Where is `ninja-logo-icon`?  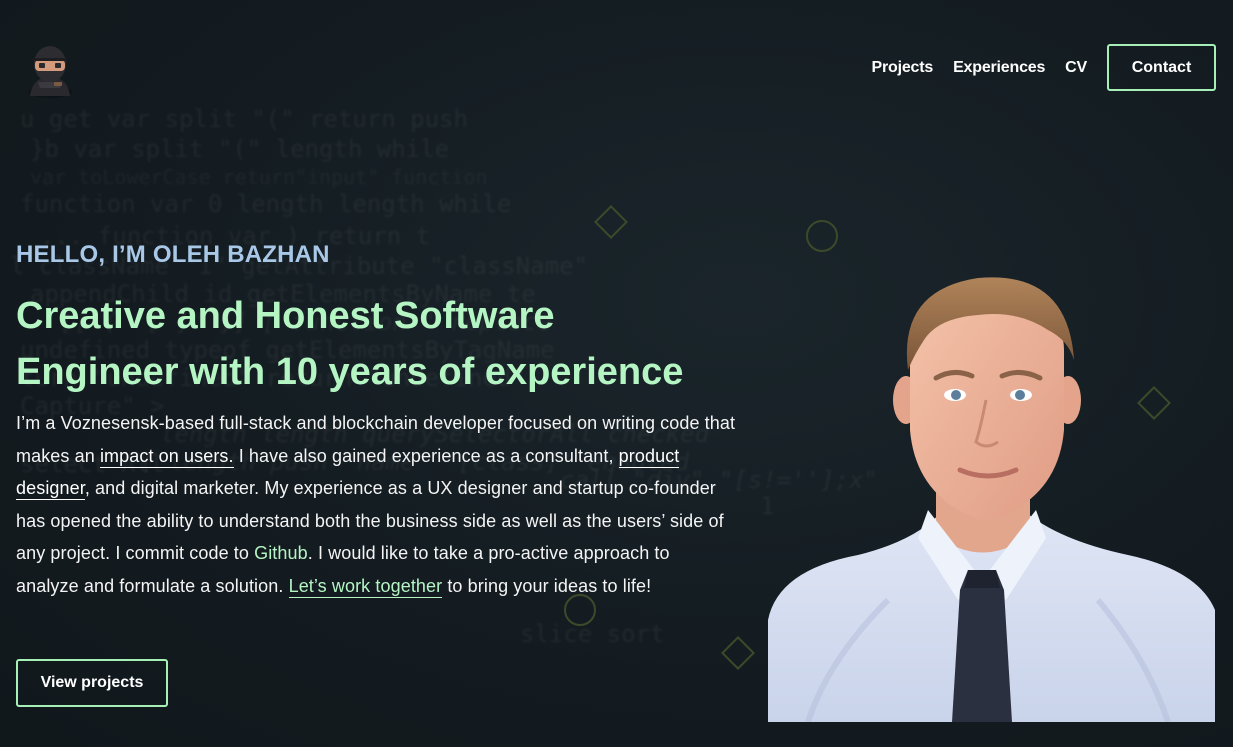
ninja-logo-icon is located at coordinates (50, 70).